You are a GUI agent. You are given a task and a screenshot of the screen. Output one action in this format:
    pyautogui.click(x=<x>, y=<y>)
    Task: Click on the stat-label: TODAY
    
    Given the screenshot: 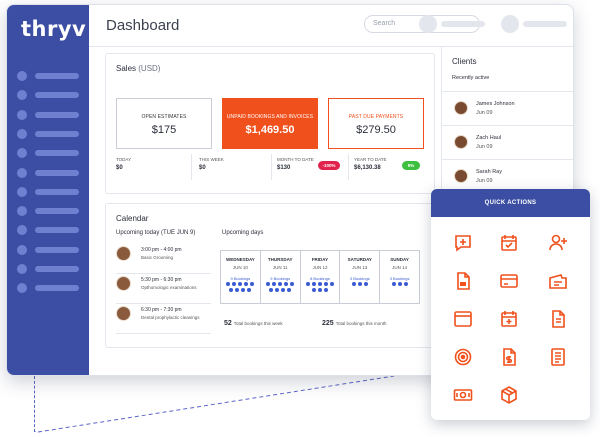 What is the action you would take?
    pyautogui.click(x=124, y=159)
    